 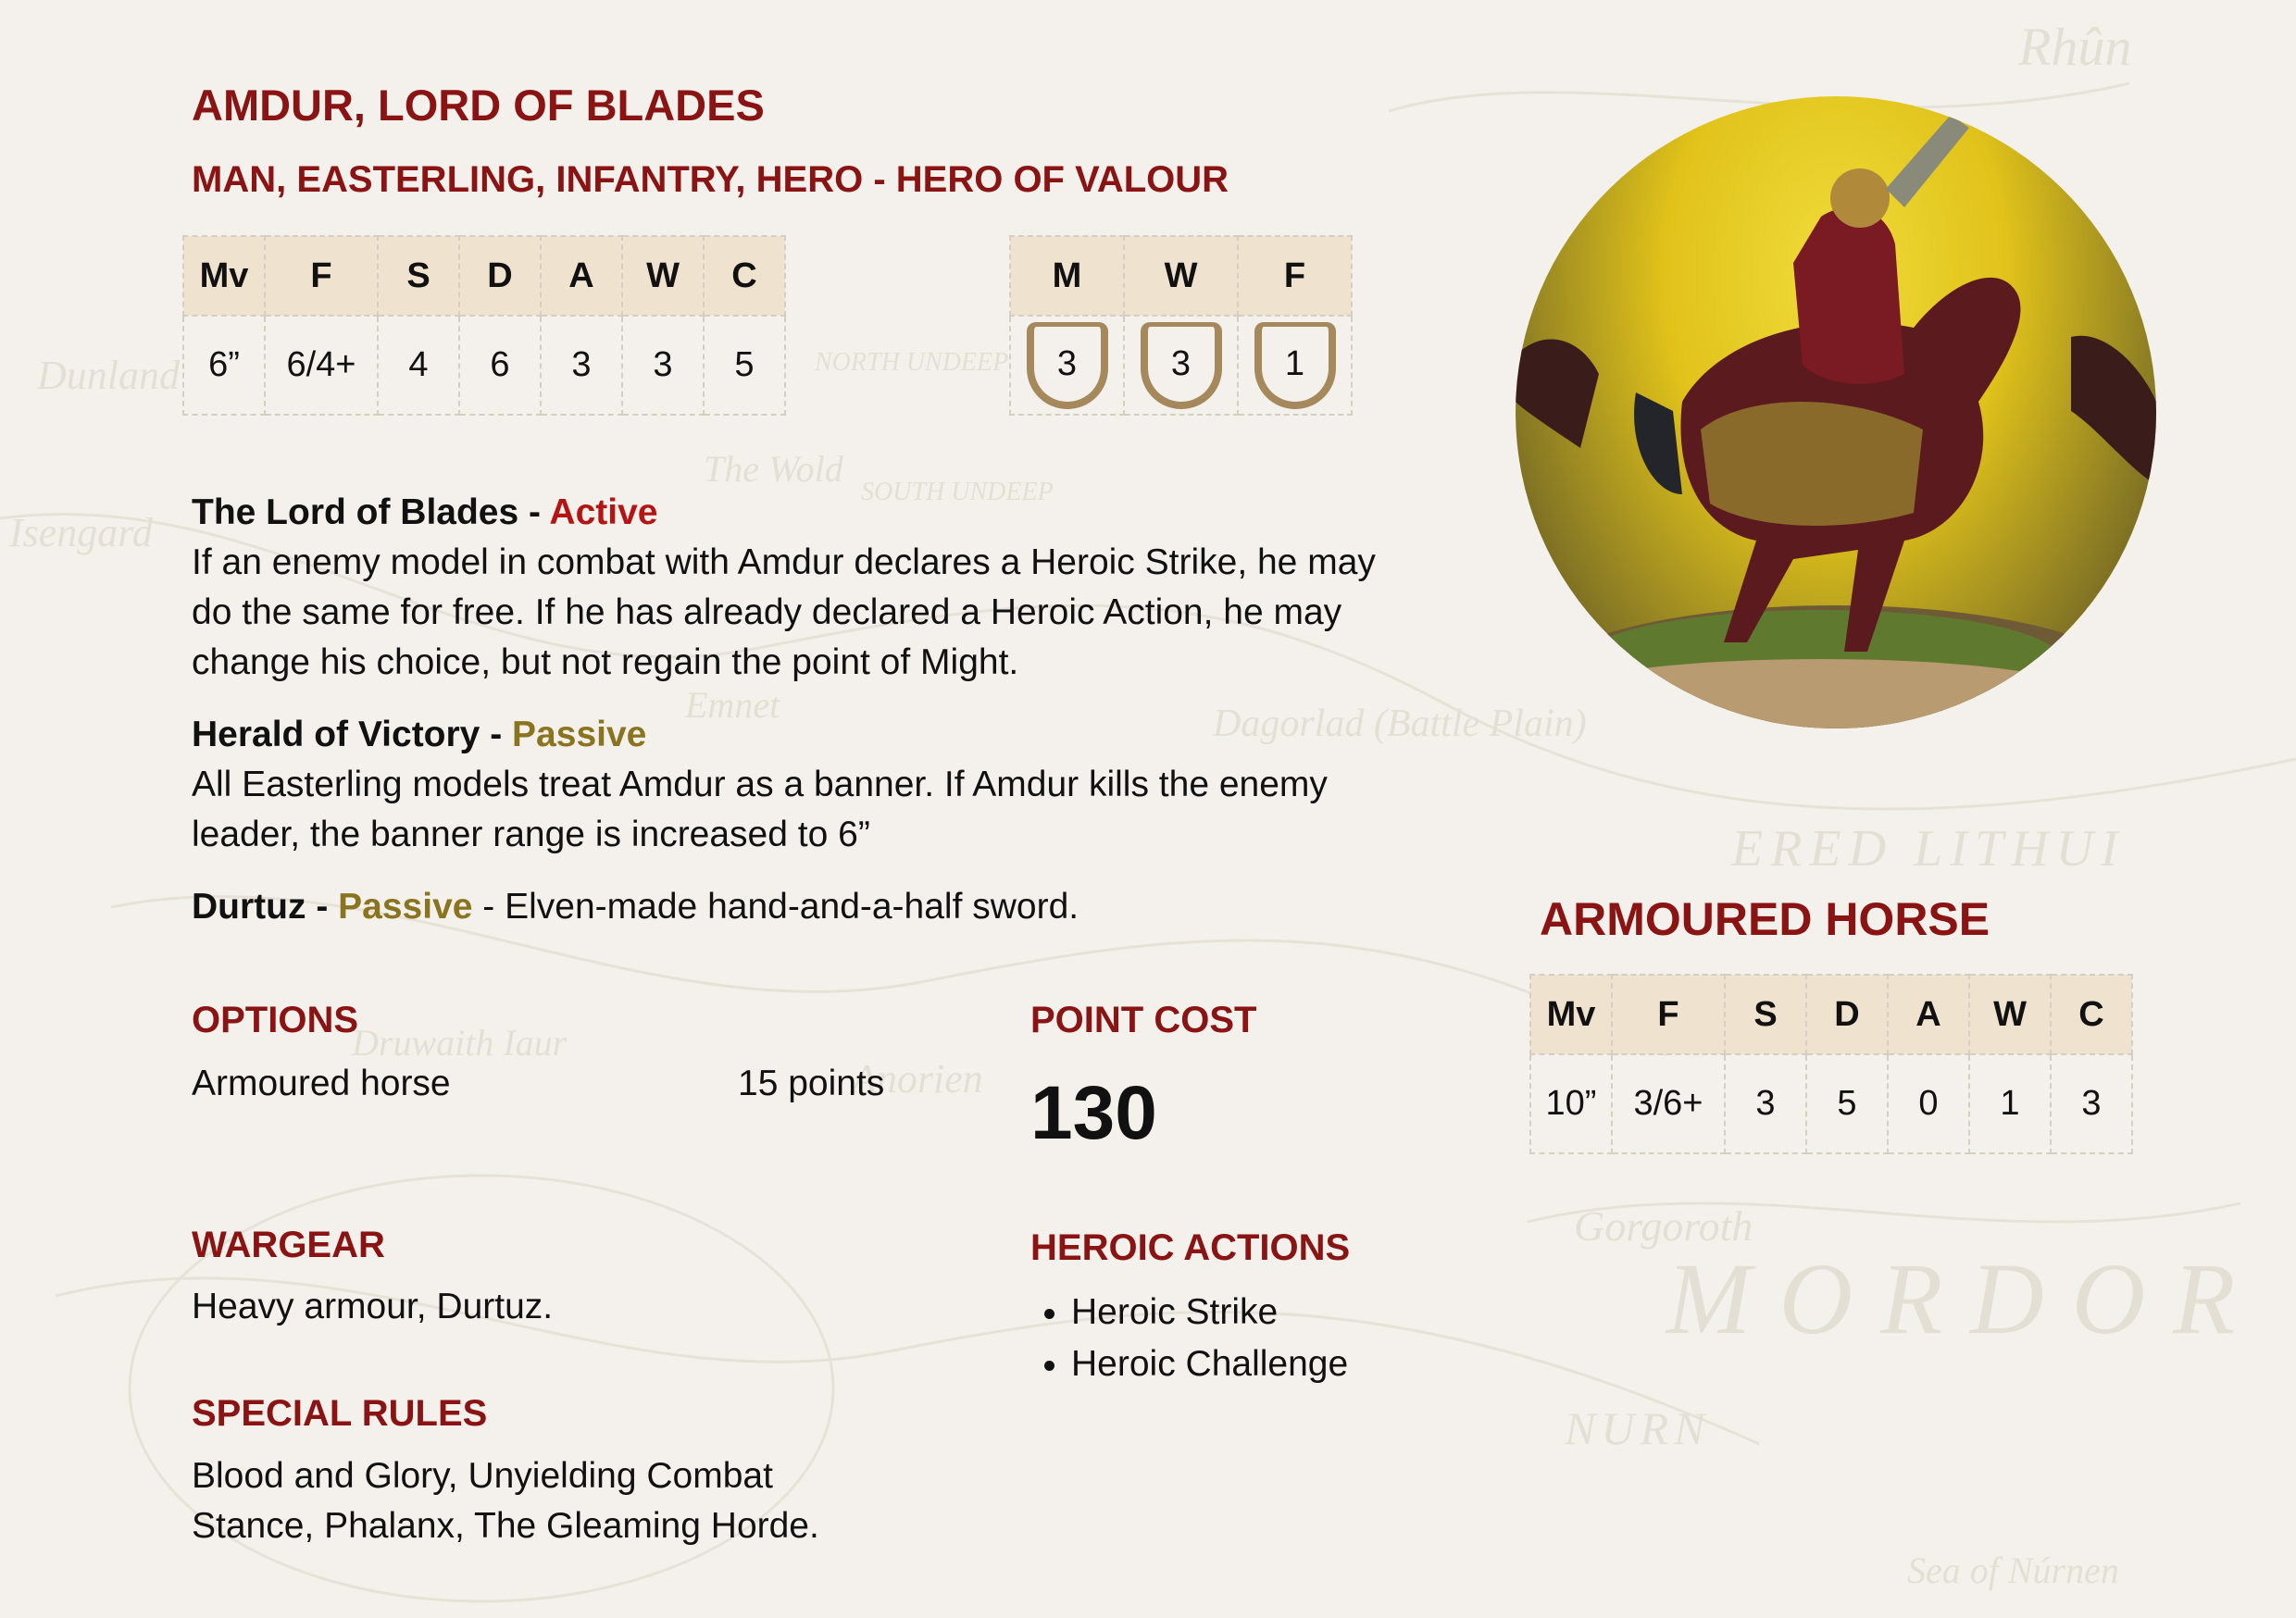 I want to click on mount-stat-header: A, so click(x=1928, y=1014).